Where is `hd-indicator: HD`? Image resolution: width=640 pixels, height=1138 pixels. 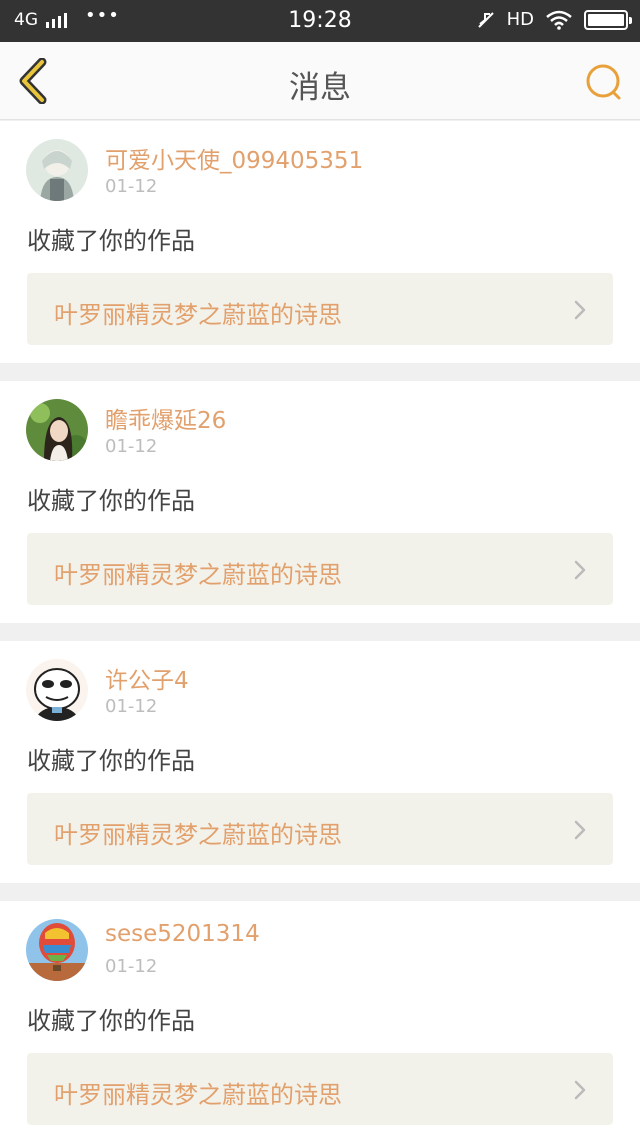
hd-indicator: HD is located at coordinates (520, 19).